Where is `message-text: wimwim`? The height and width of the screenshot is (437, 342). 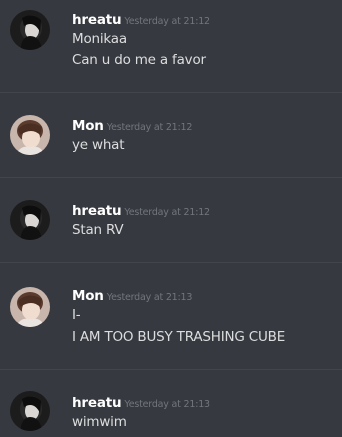 message-text: wimwim is located at coordinates (99, 422).